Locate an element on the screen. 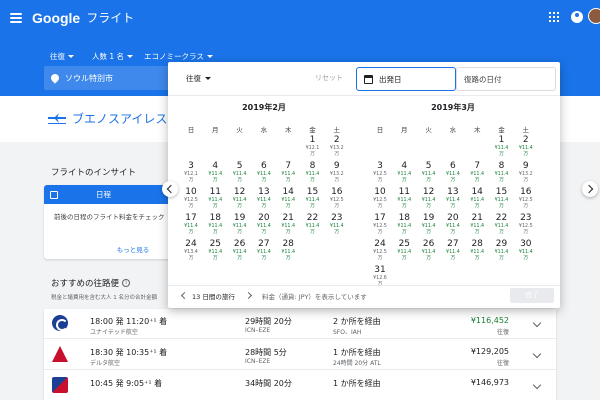 The height and width of the screenshot is (400, 600). day-number: 10 is located at coordinates (191, 192).